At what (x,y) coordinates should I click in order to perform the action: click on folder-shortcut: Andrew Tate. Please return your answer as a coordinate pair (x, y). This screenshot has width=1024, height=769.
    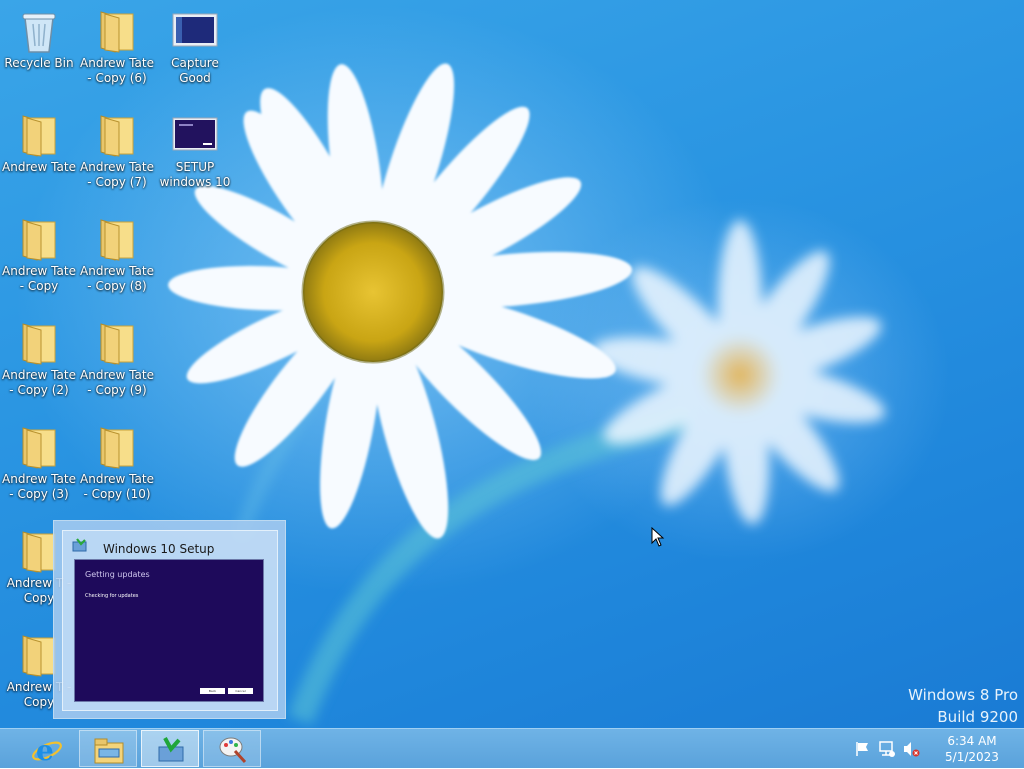
    Looking at the image, I should click on (39, 152).